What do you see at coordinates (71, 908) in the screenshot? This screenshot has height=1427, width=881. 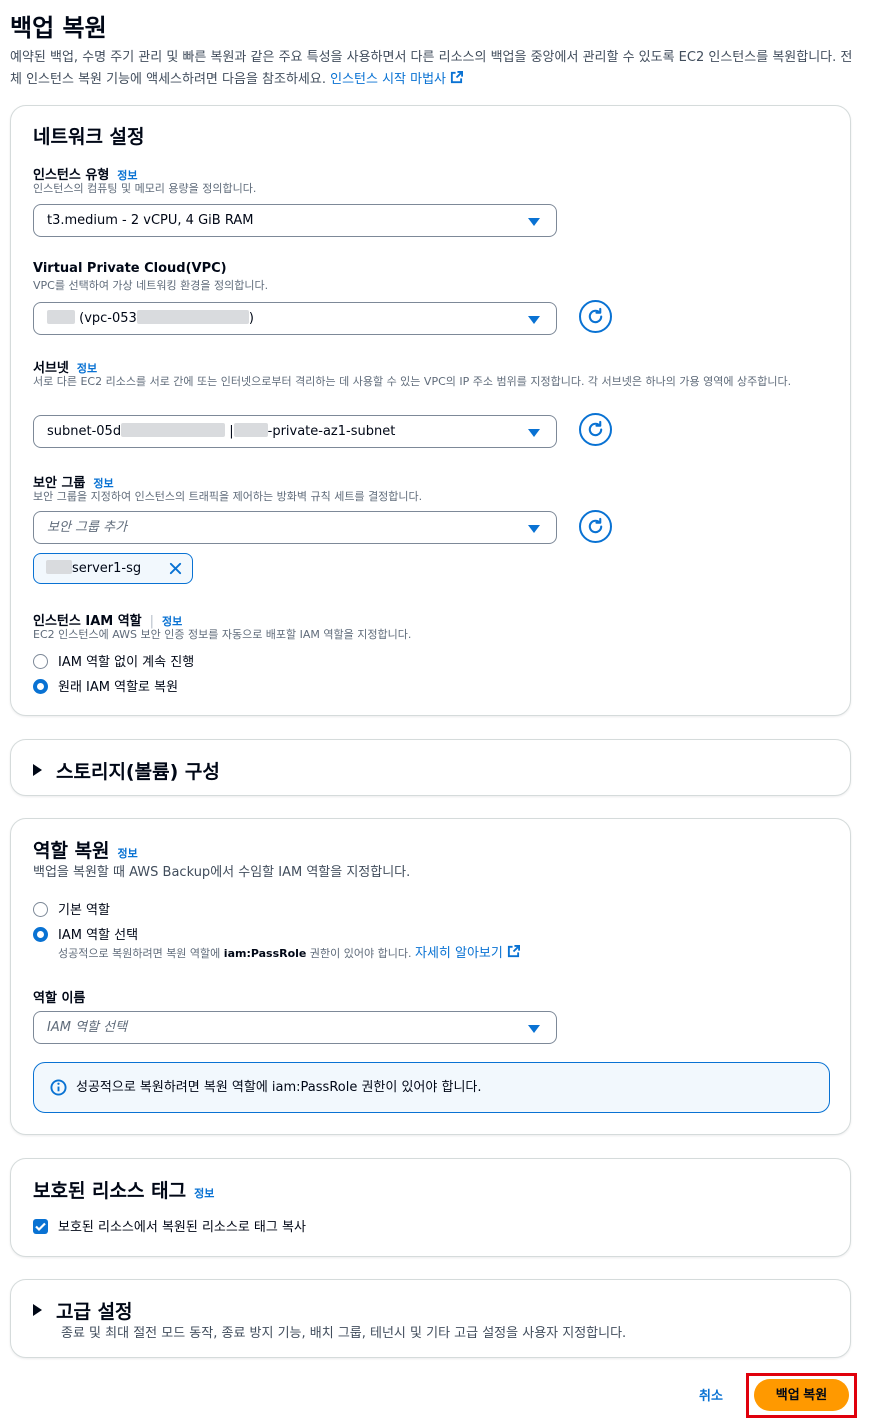 I see `restore-role-option-default: 기본 역할` at bounding box center [71, 908].